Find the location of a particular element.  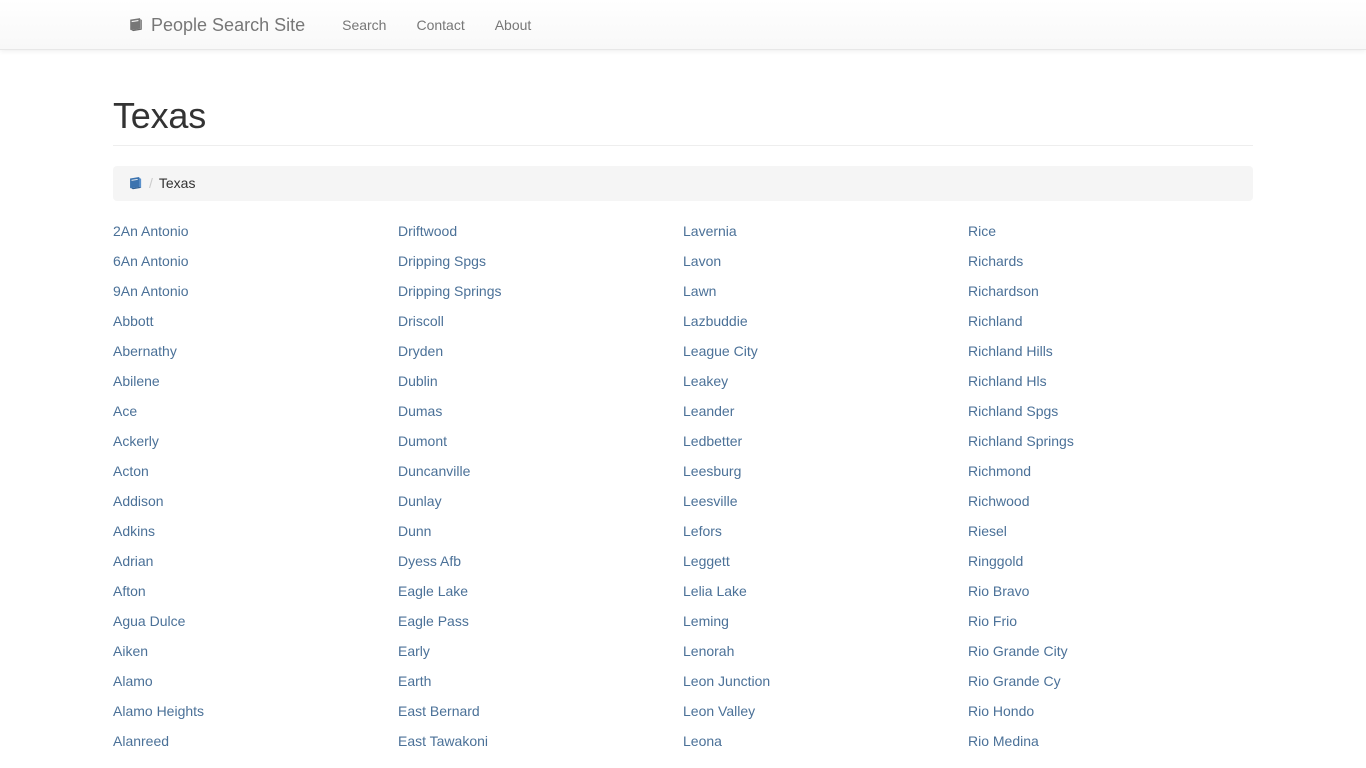

city-link: 6An Antonio is located at coordinates (248, 261).